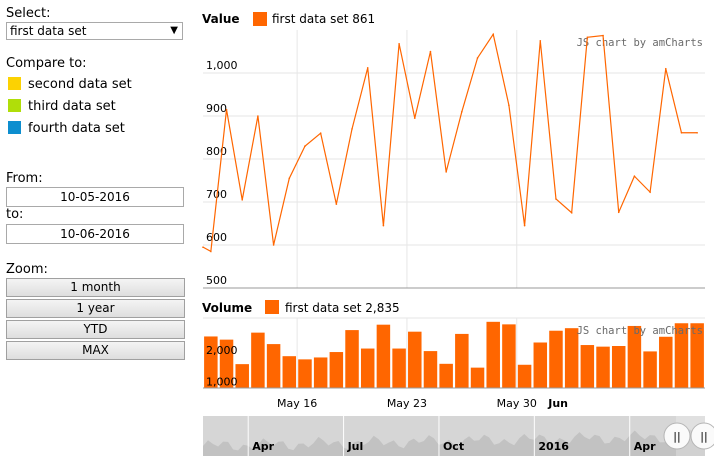 Image resolution: width=714 pixels, height=468 pixels. I want to click on volume-y-tick-label: 1,000, so click(222, 382).